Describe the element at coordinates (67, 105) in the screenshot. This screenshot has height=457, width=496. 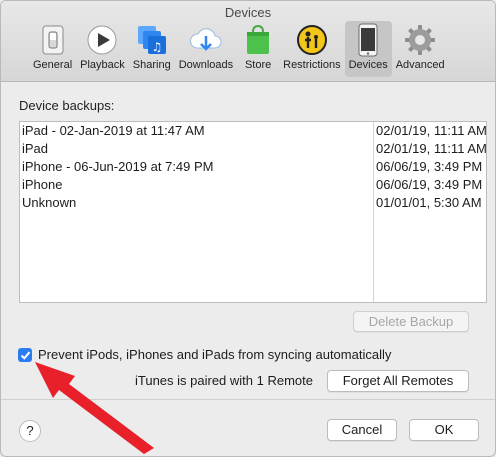
I see `device-backups-label: Device backups:` at that location.